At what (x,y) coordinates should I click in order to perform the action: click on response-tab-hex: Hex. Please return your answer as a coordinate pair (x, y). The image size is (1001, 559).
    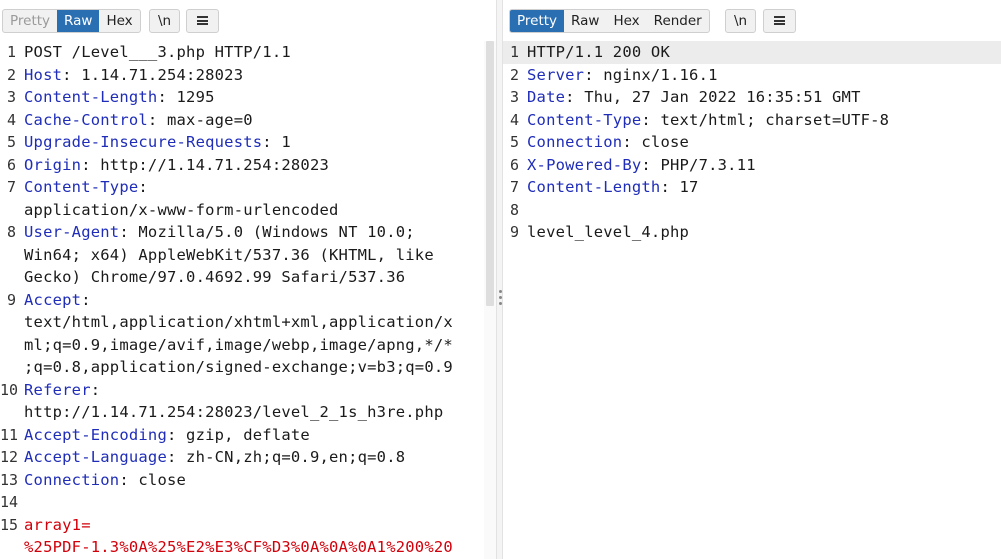
    Looking at the image, I should click on (626, 21).